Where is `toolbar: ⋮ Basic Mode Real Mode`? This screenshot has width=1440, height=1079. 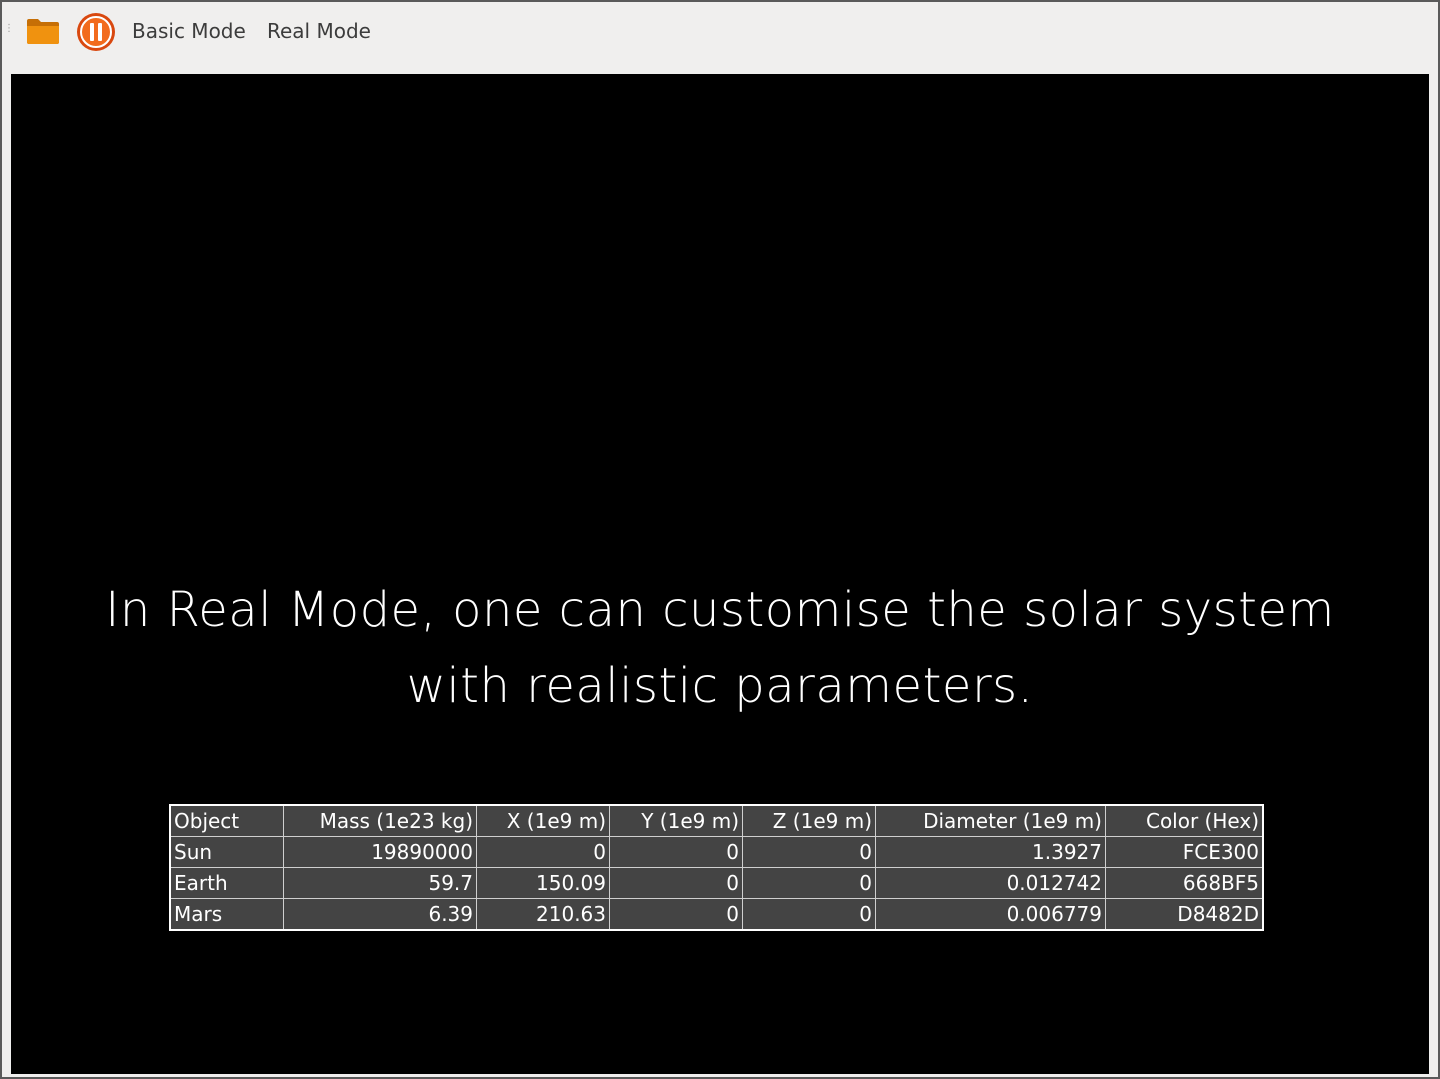 toolbar: ⋮ Basic Mode Real Mode is located at coordinates (720, 37).